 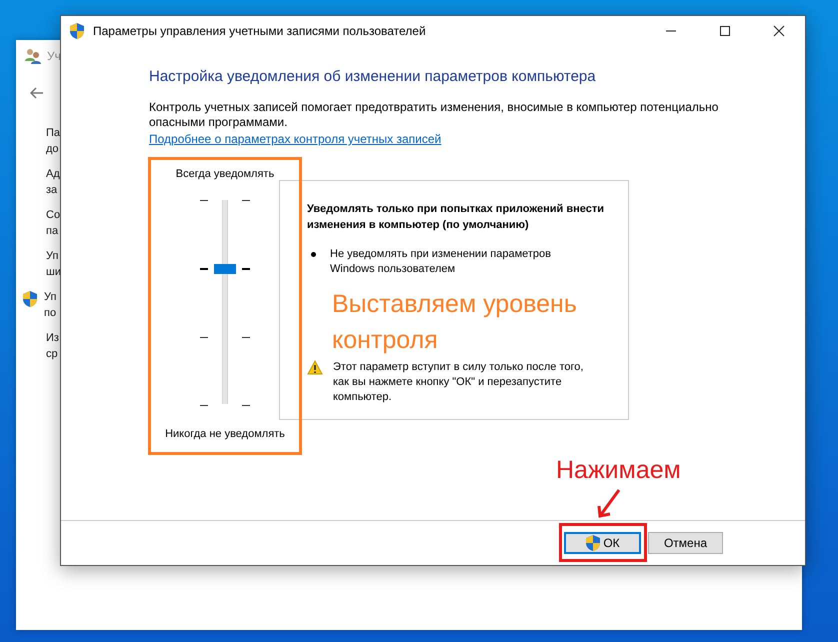 What do you see at coordinates (50, 313) in the screenshot?
I see `settings-link-fragment: по` at bounding box center [50, 313].